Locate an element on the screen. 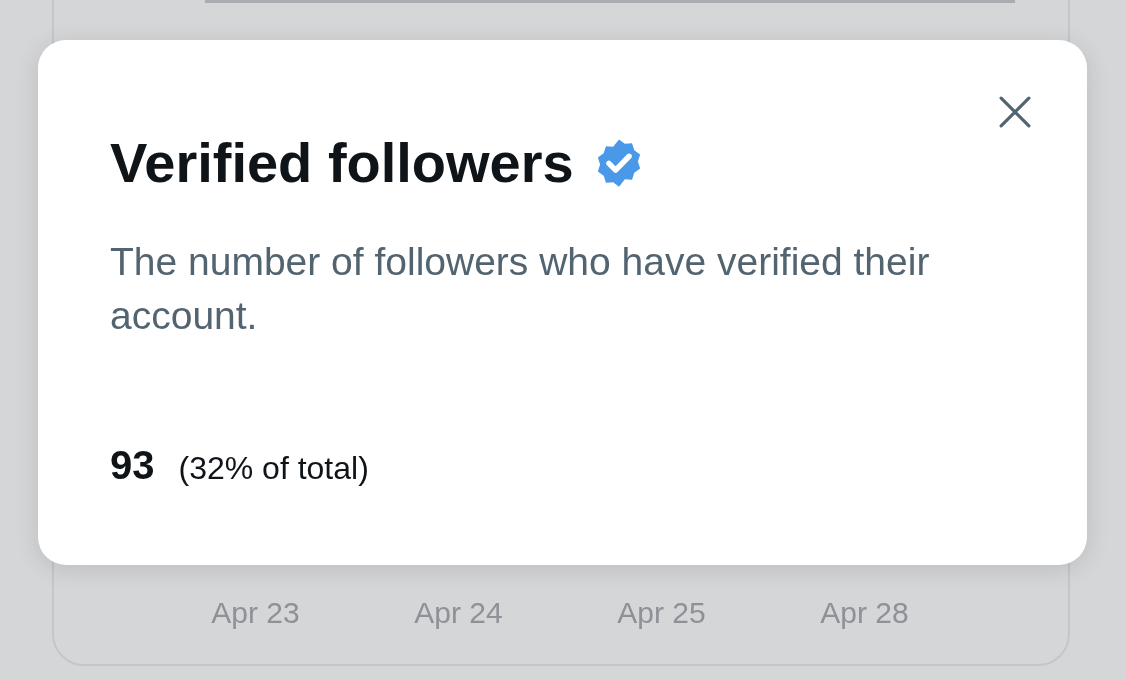 This screenshot has height=680, width=1125. follower-count: 93 is located at coordinates (132, 465).